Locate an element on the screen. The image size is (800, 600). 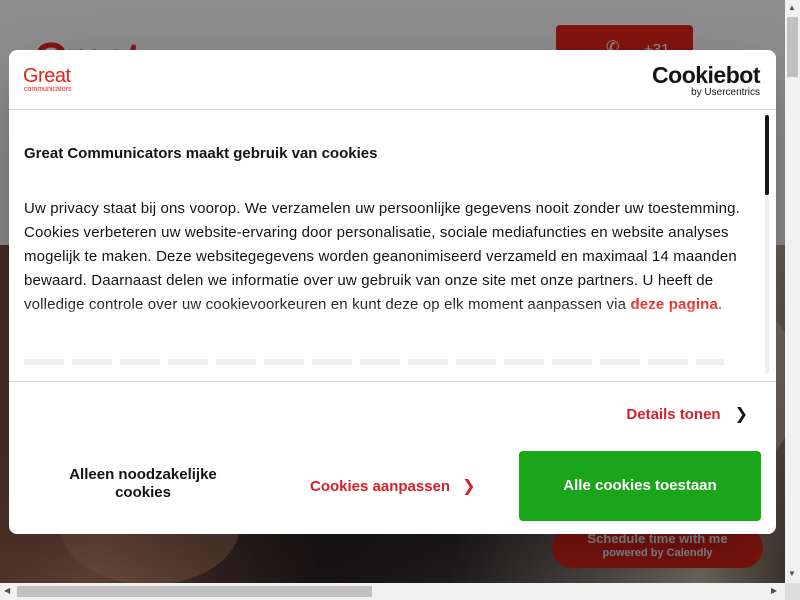
text-fade is located at coordinates (392, 341).